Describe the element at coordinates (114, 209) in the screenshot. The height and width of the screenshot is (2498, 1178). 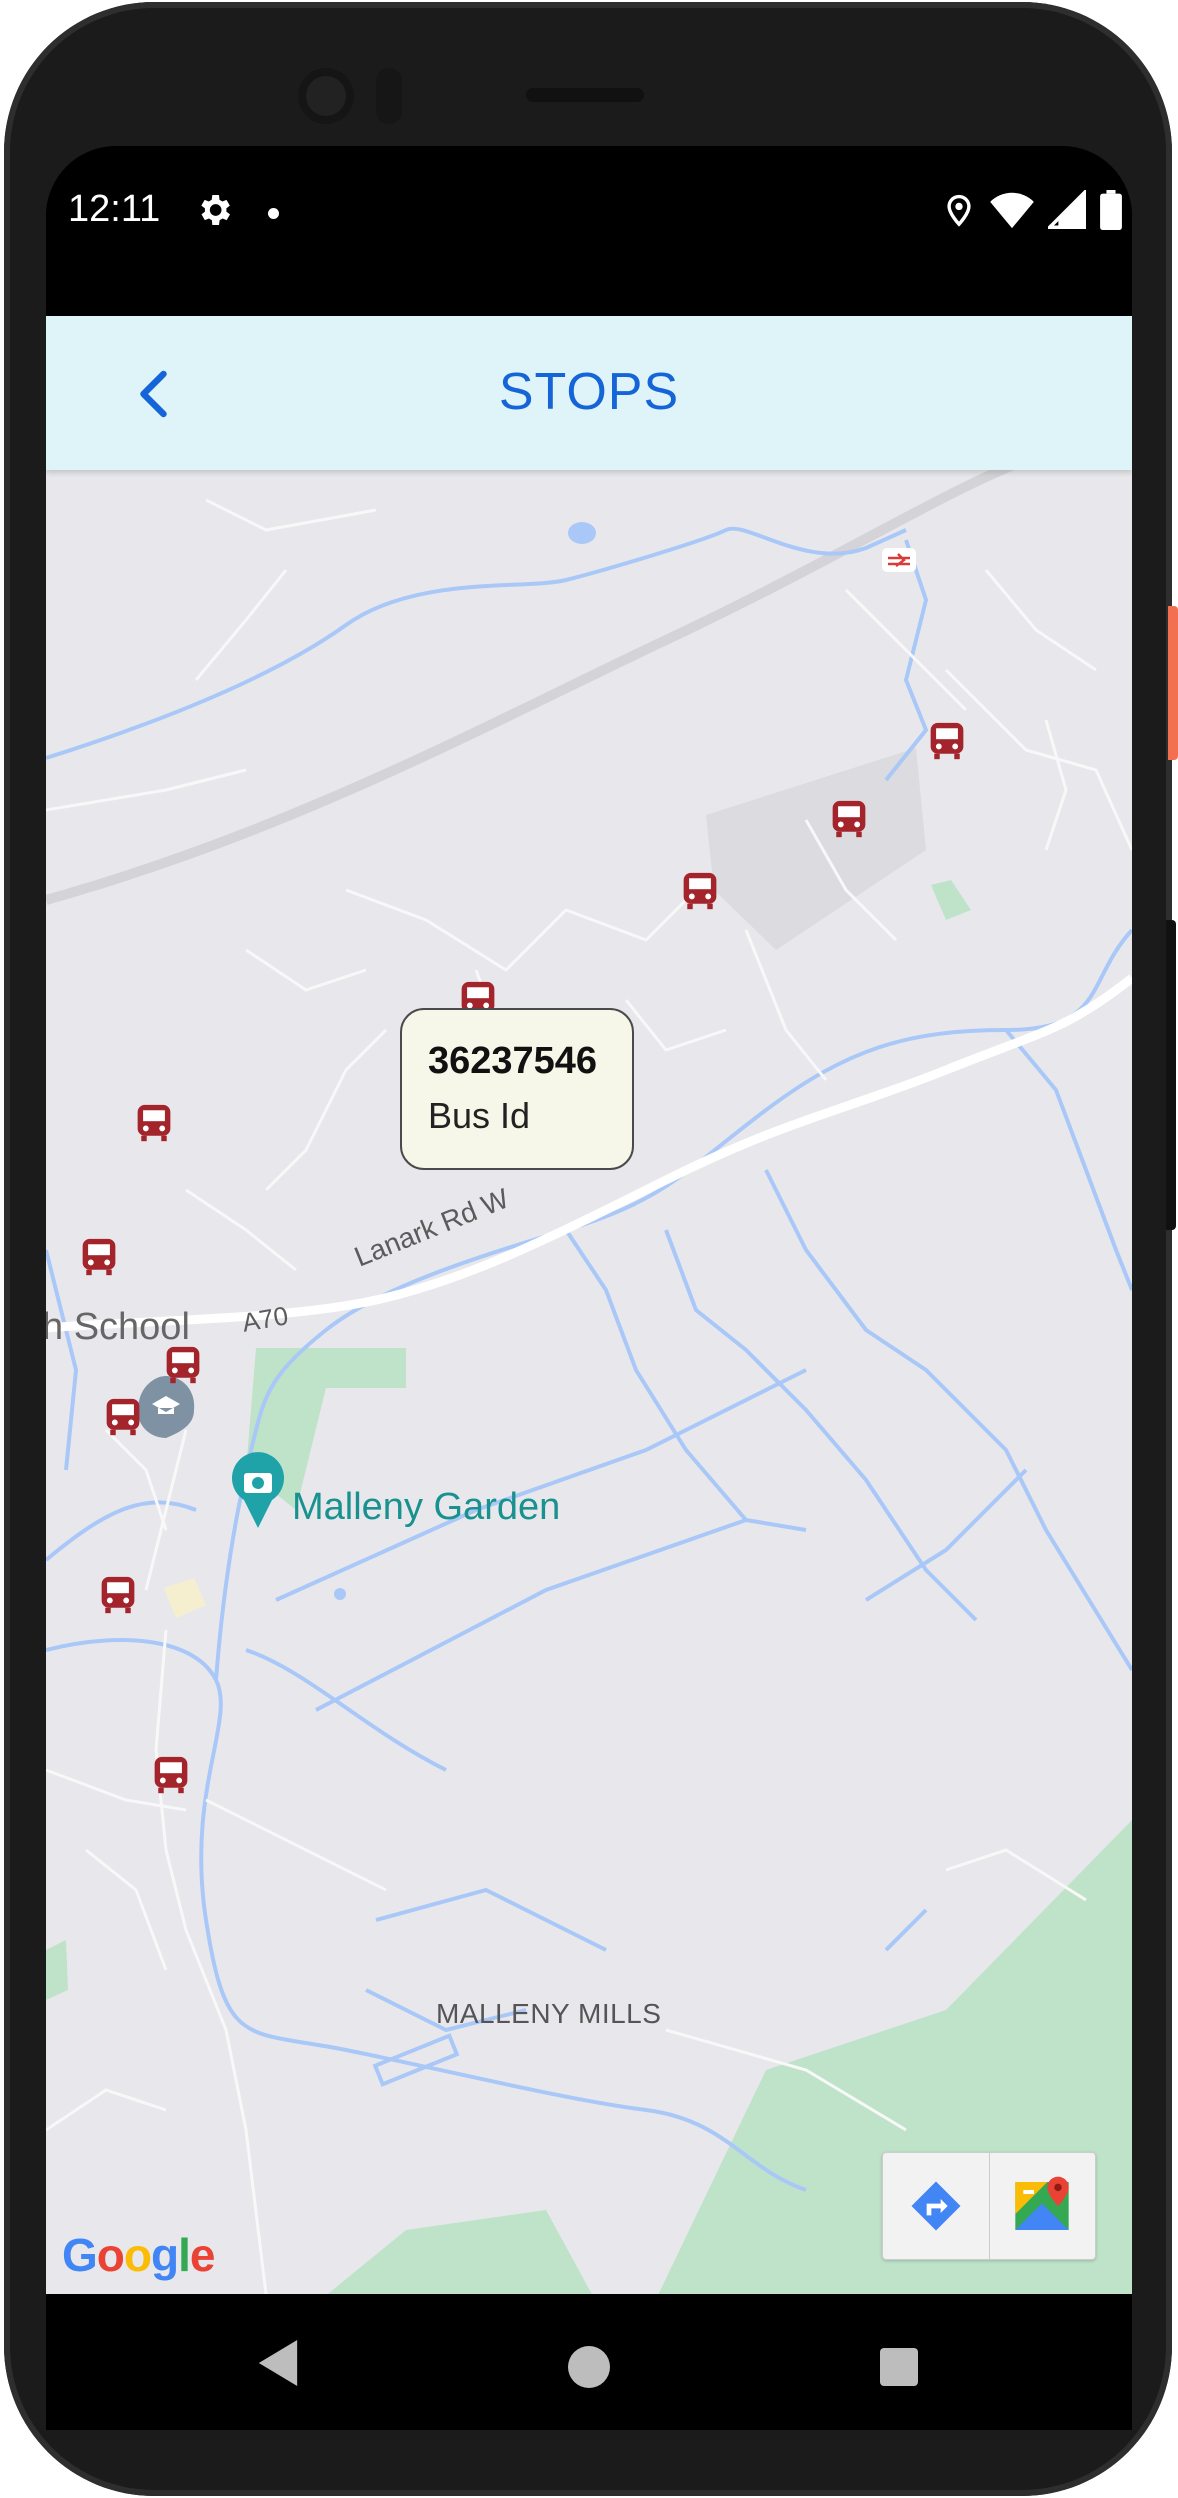
I see `status-time: 12:11` at that location.